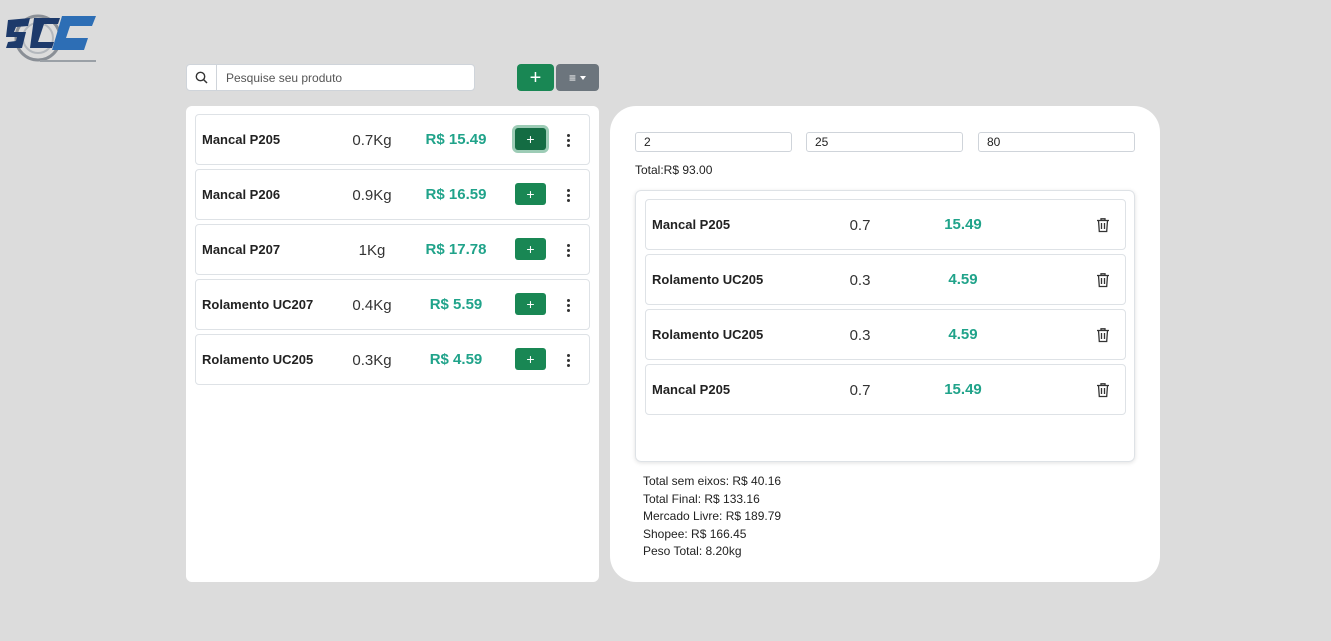 This screenshot has width=1331, height=641. I want to click on peso-total: Peso Total: 8.20kg, so click(692, 551).